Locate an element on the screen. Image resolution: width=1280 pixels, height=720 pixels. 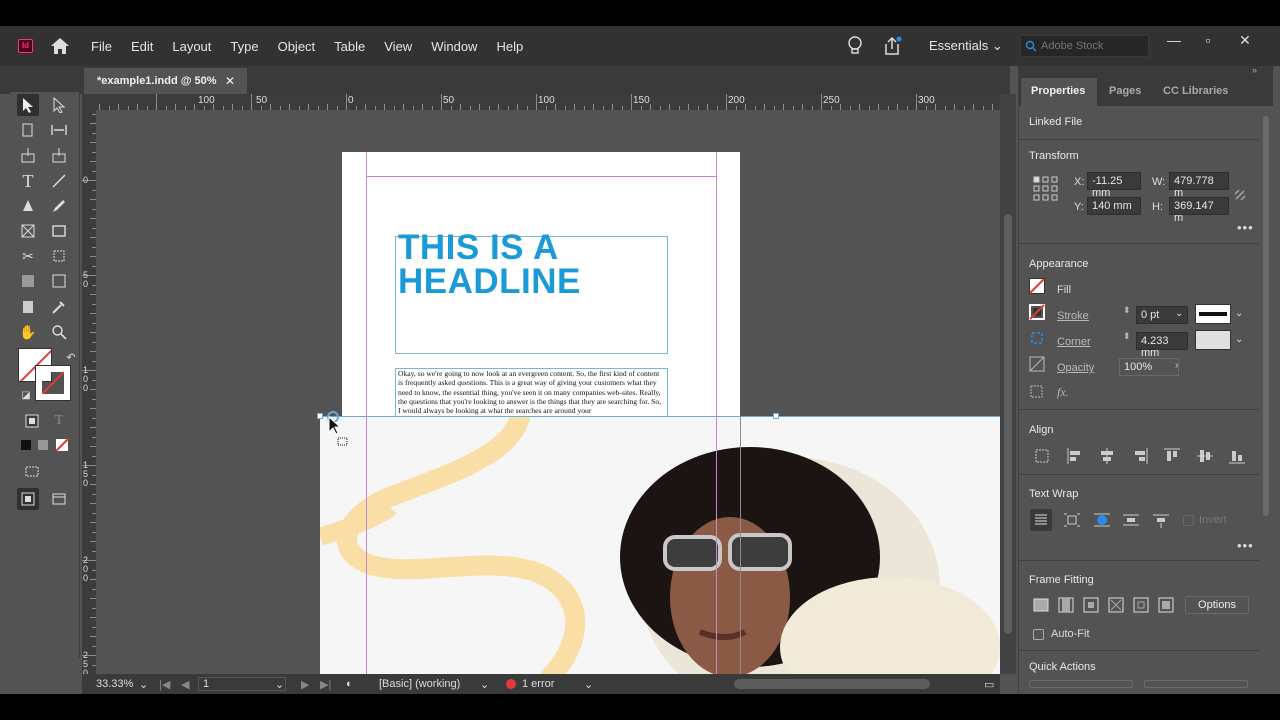
fit-content-proportionally-icon is located at coordinates (1066, 605).